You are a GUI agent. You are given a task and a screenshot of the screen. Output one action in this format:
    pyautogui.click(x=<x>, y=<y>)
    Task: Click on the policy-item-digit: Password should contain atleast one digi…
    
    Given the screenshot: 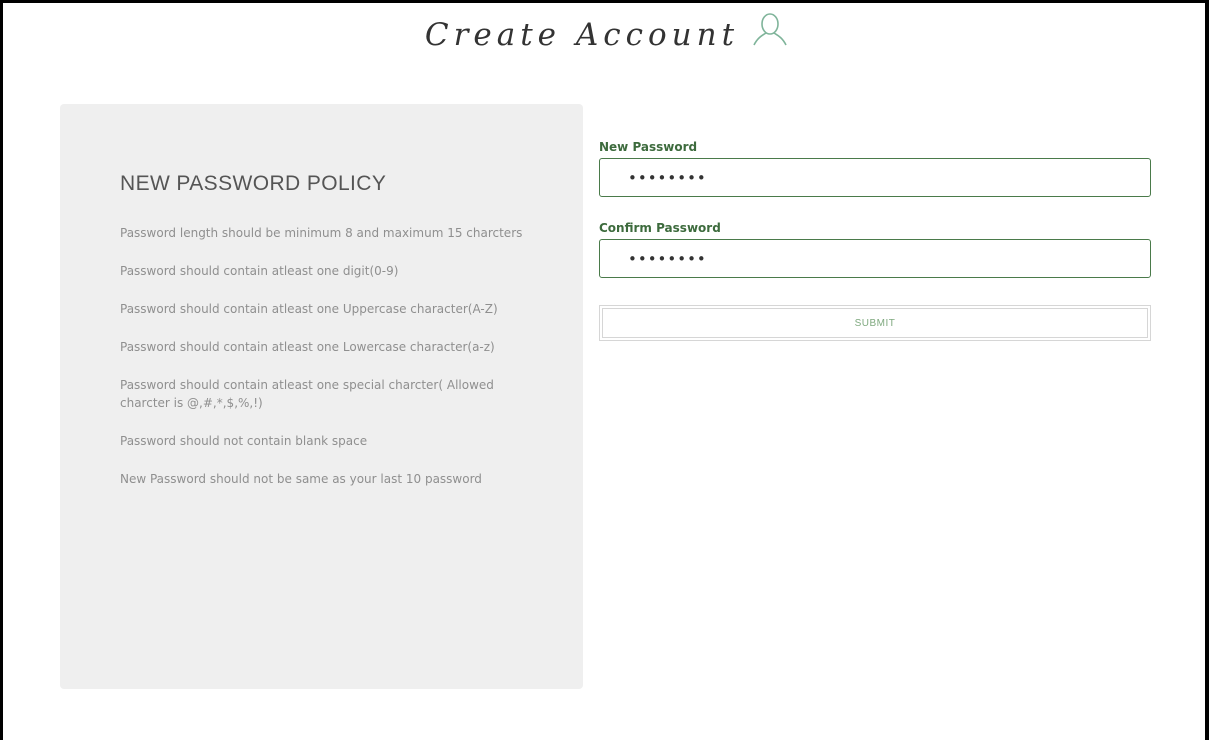 What is the action you would take?
    pyautogui.click(x=259, y=271)
    